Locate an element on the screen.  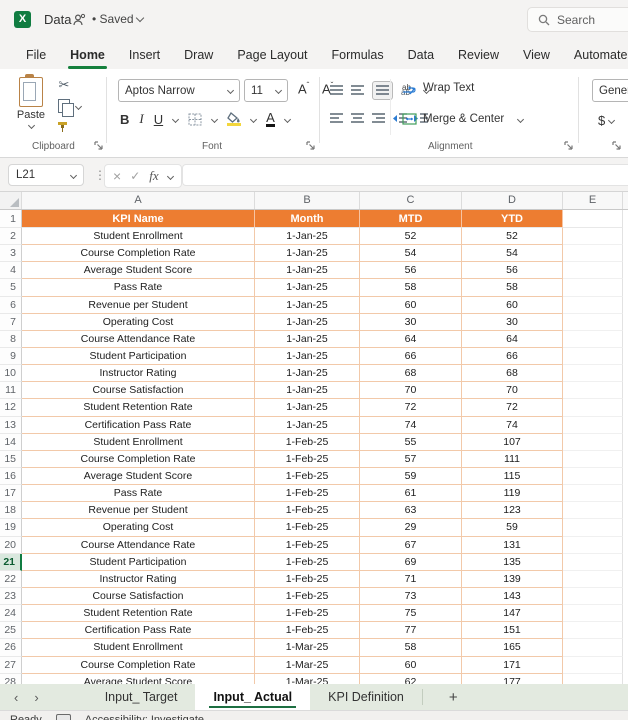
formula-input is located at coordinates (405, 175).